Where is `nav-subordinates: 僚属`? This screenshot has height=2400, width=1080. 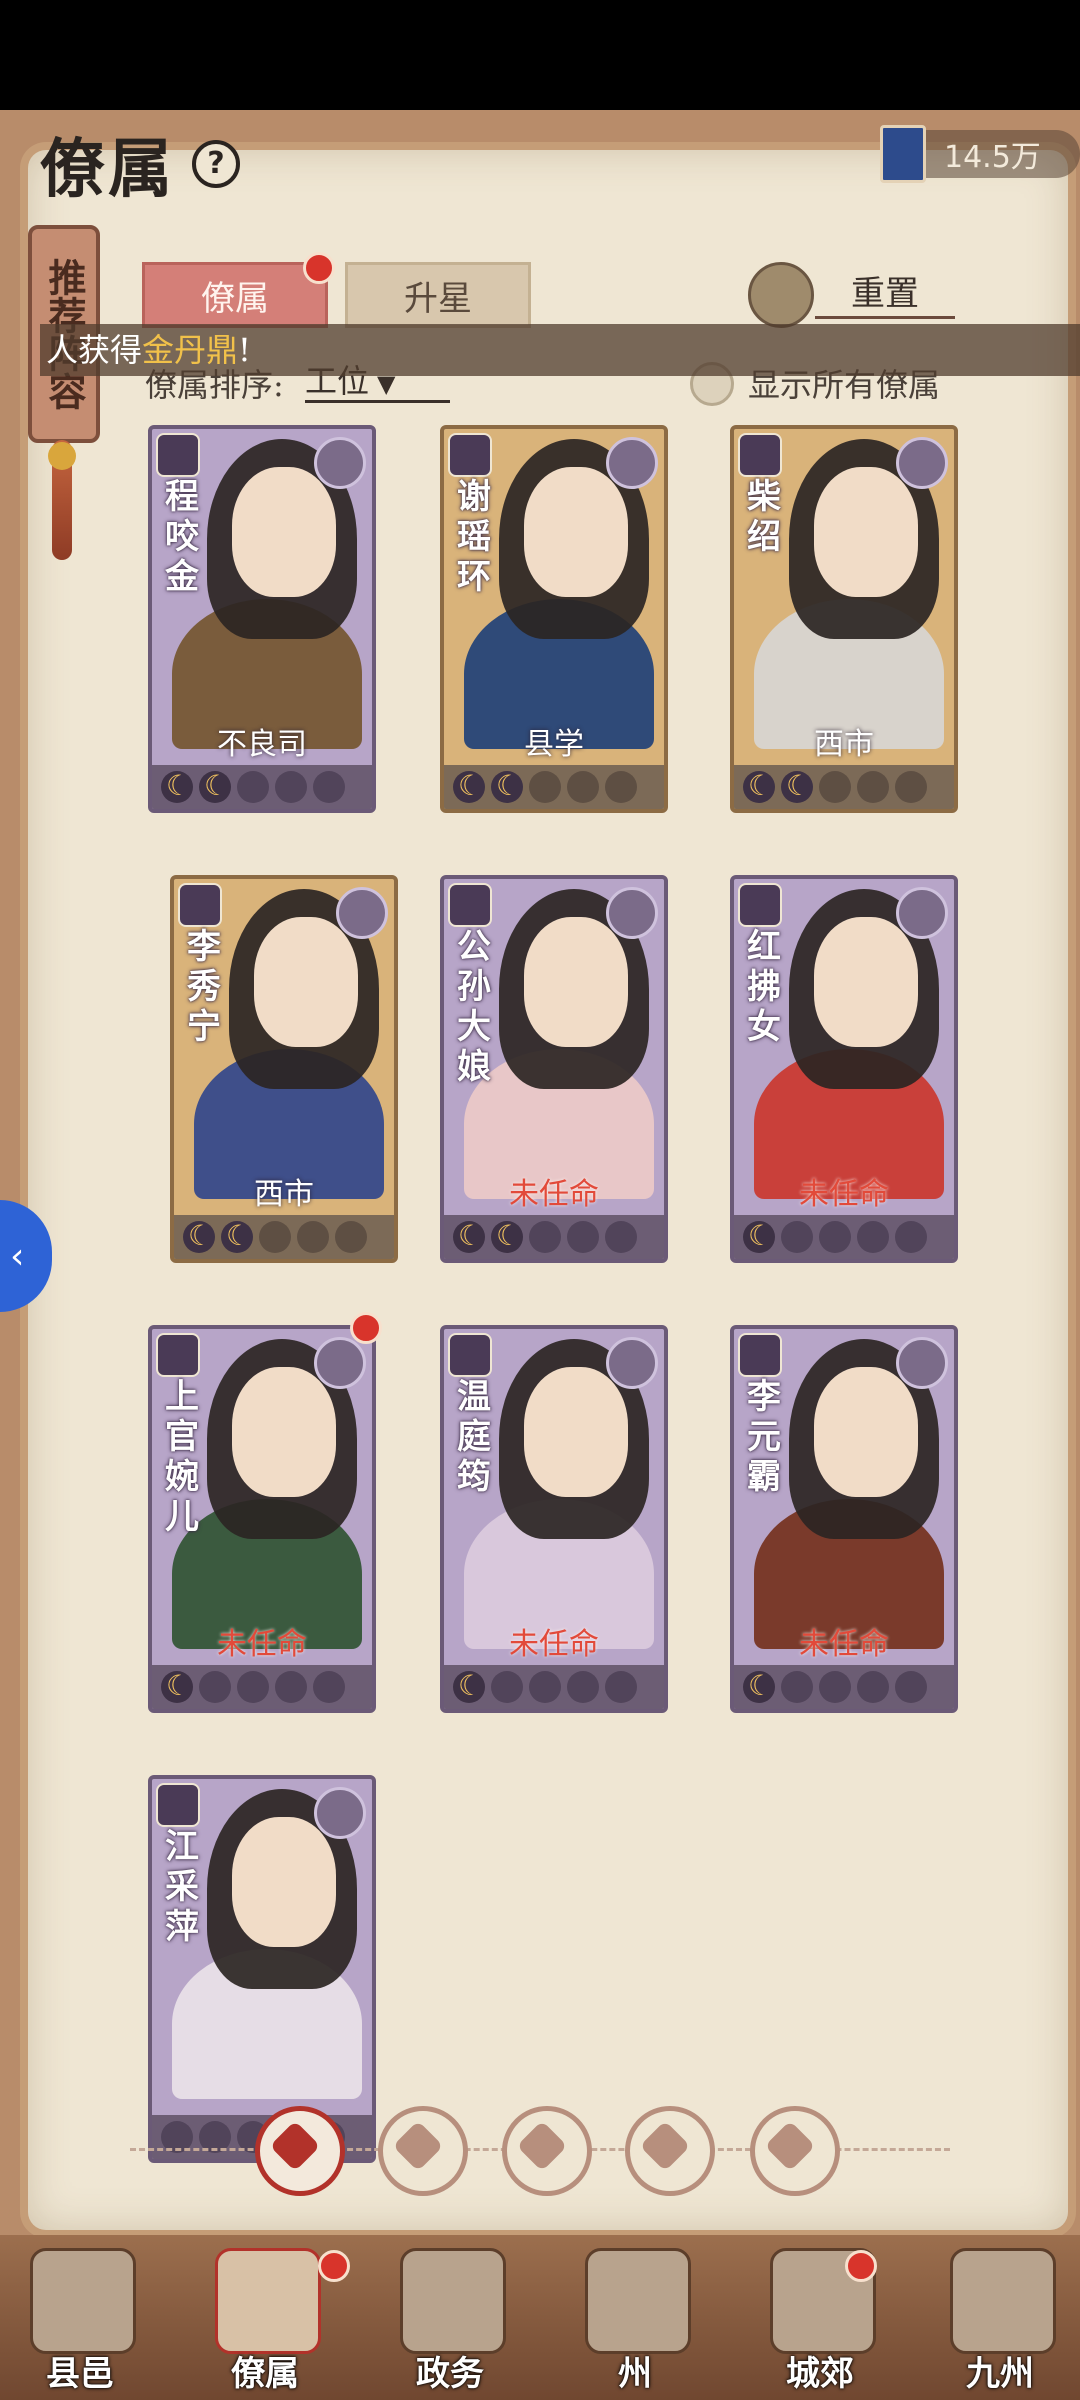 nav-subordinates: 僚属 is located at coordinates (265, 2323).